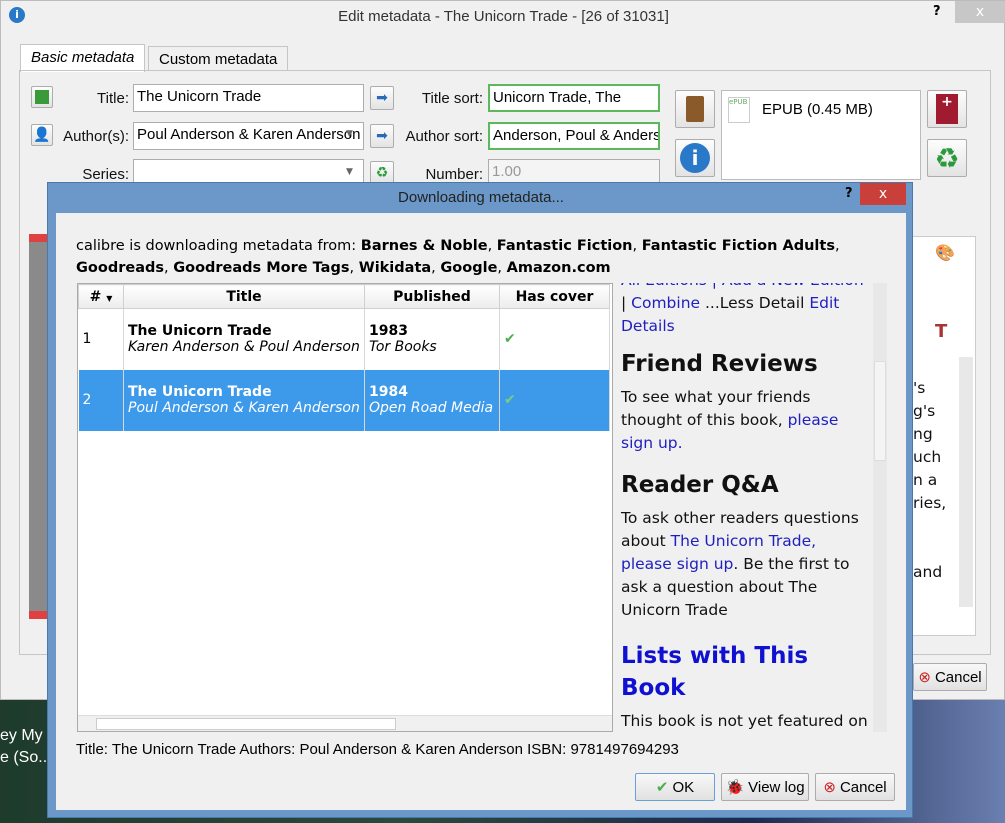 The image size is (1005, 823). Describe the element at coordinates (930, 503) in the screenshot. I see `comments-line: ries,` at that location.